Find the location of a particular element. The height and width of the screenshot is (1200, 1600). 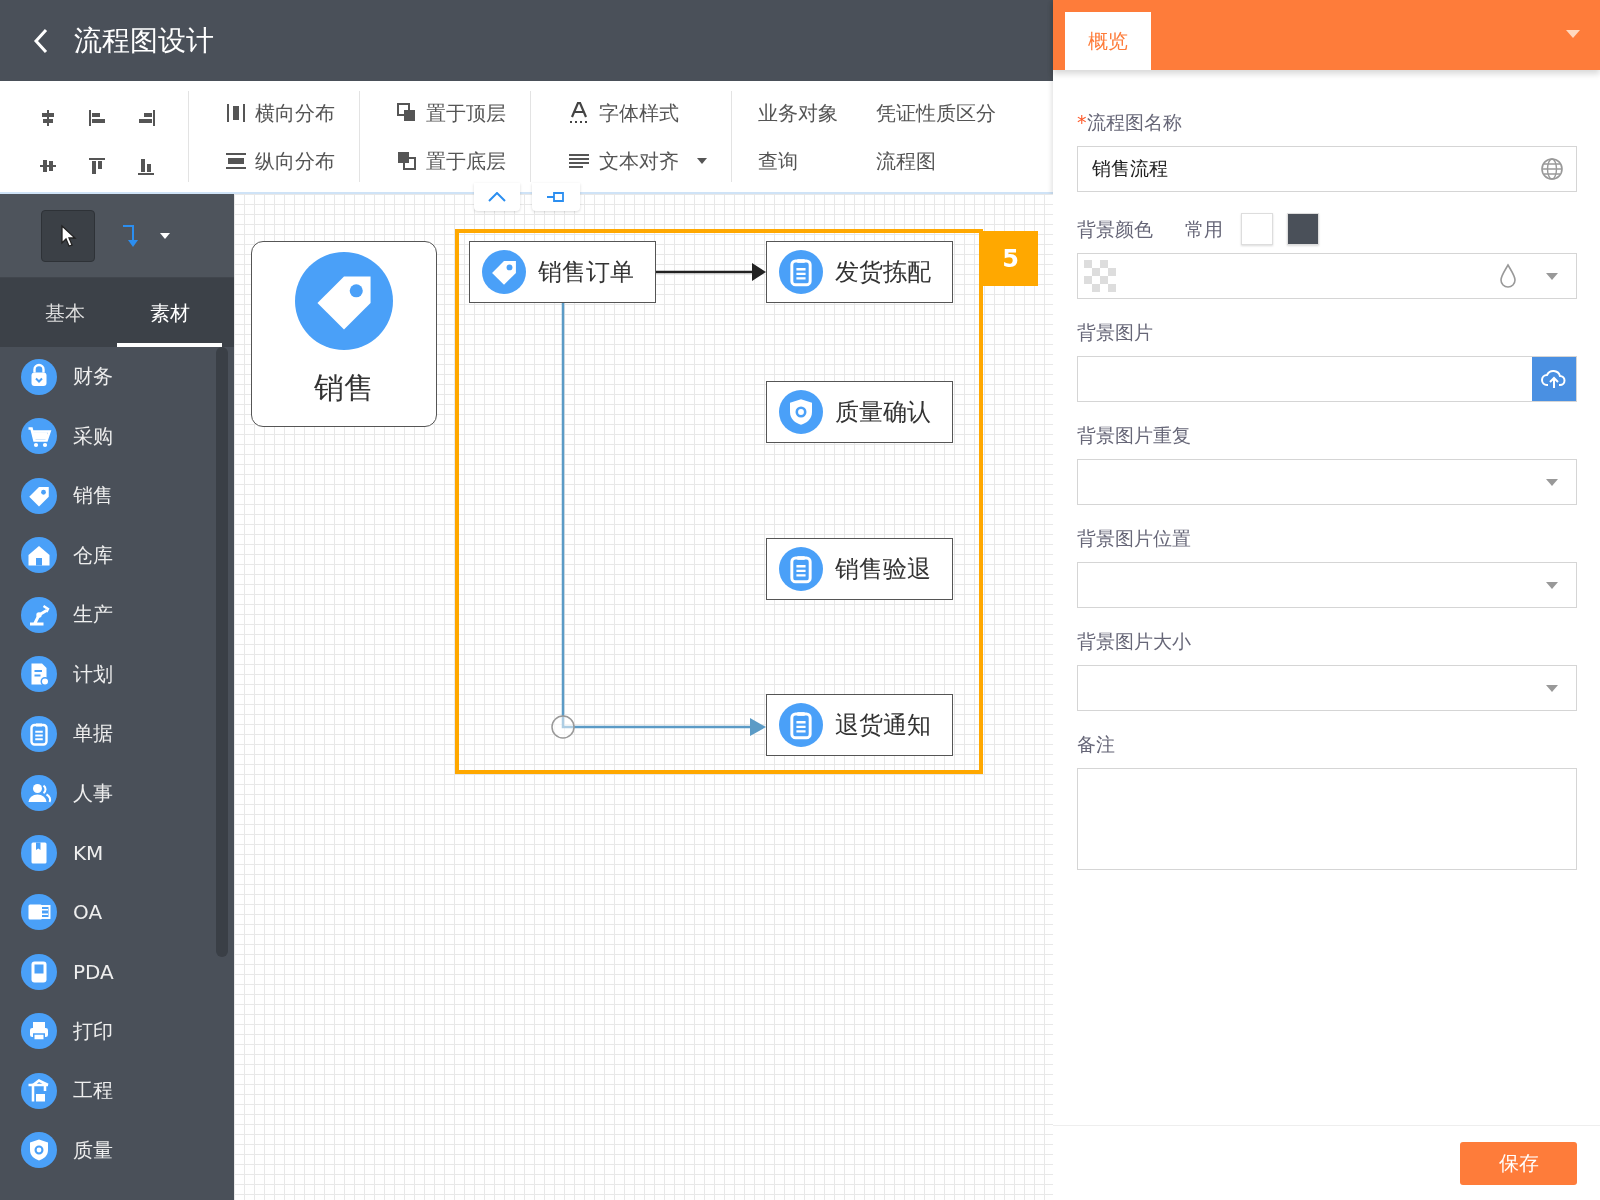

document-icon is located at coordinates (39, 674).